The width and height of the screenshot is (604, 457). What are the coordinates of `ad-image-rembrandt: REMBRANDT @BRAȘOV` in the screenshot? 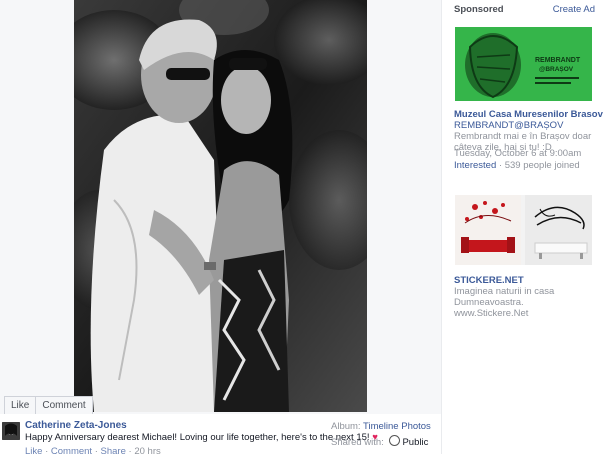 It's located at (523, 64).